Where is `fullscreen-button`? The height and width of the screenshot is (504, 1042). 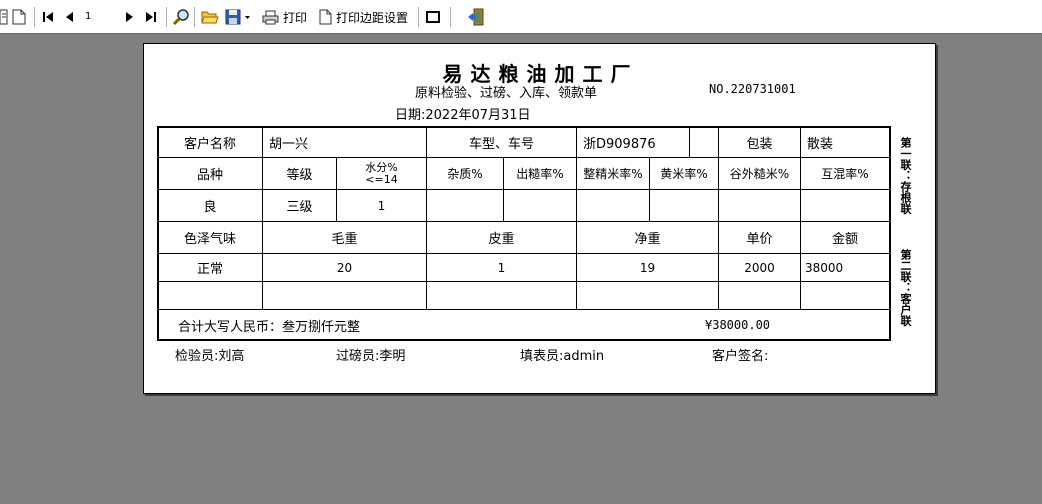
fullscreen-button is located at coordinates (433, 17).